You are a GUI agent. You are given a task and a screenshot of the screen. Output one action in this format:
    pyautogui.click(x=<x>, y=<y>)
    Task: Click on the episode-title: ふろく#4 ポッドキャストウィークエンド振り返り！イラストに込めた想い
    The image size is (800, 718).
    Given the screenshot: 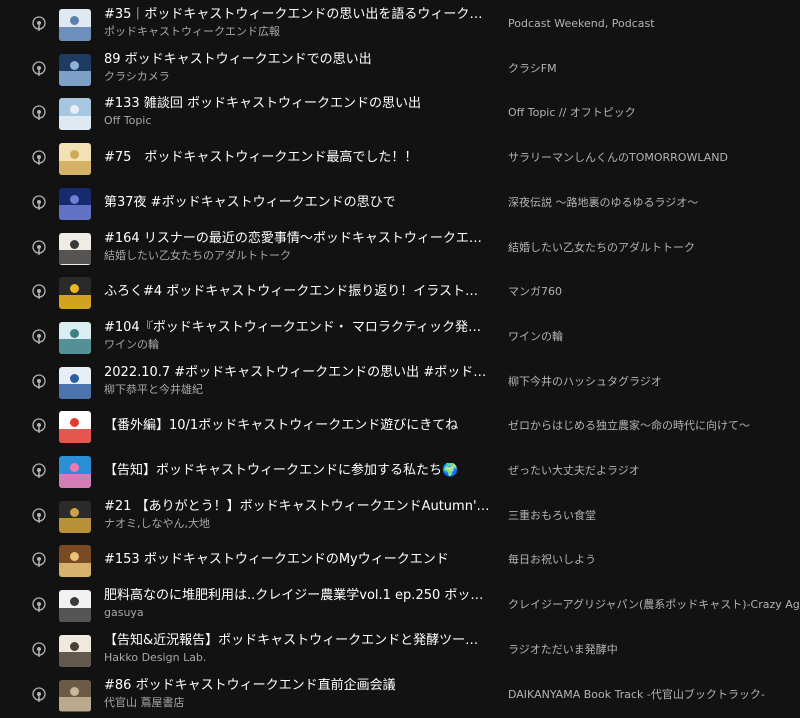 What is the action you would take?
    pyautogui.click(x=297, y=292)
    